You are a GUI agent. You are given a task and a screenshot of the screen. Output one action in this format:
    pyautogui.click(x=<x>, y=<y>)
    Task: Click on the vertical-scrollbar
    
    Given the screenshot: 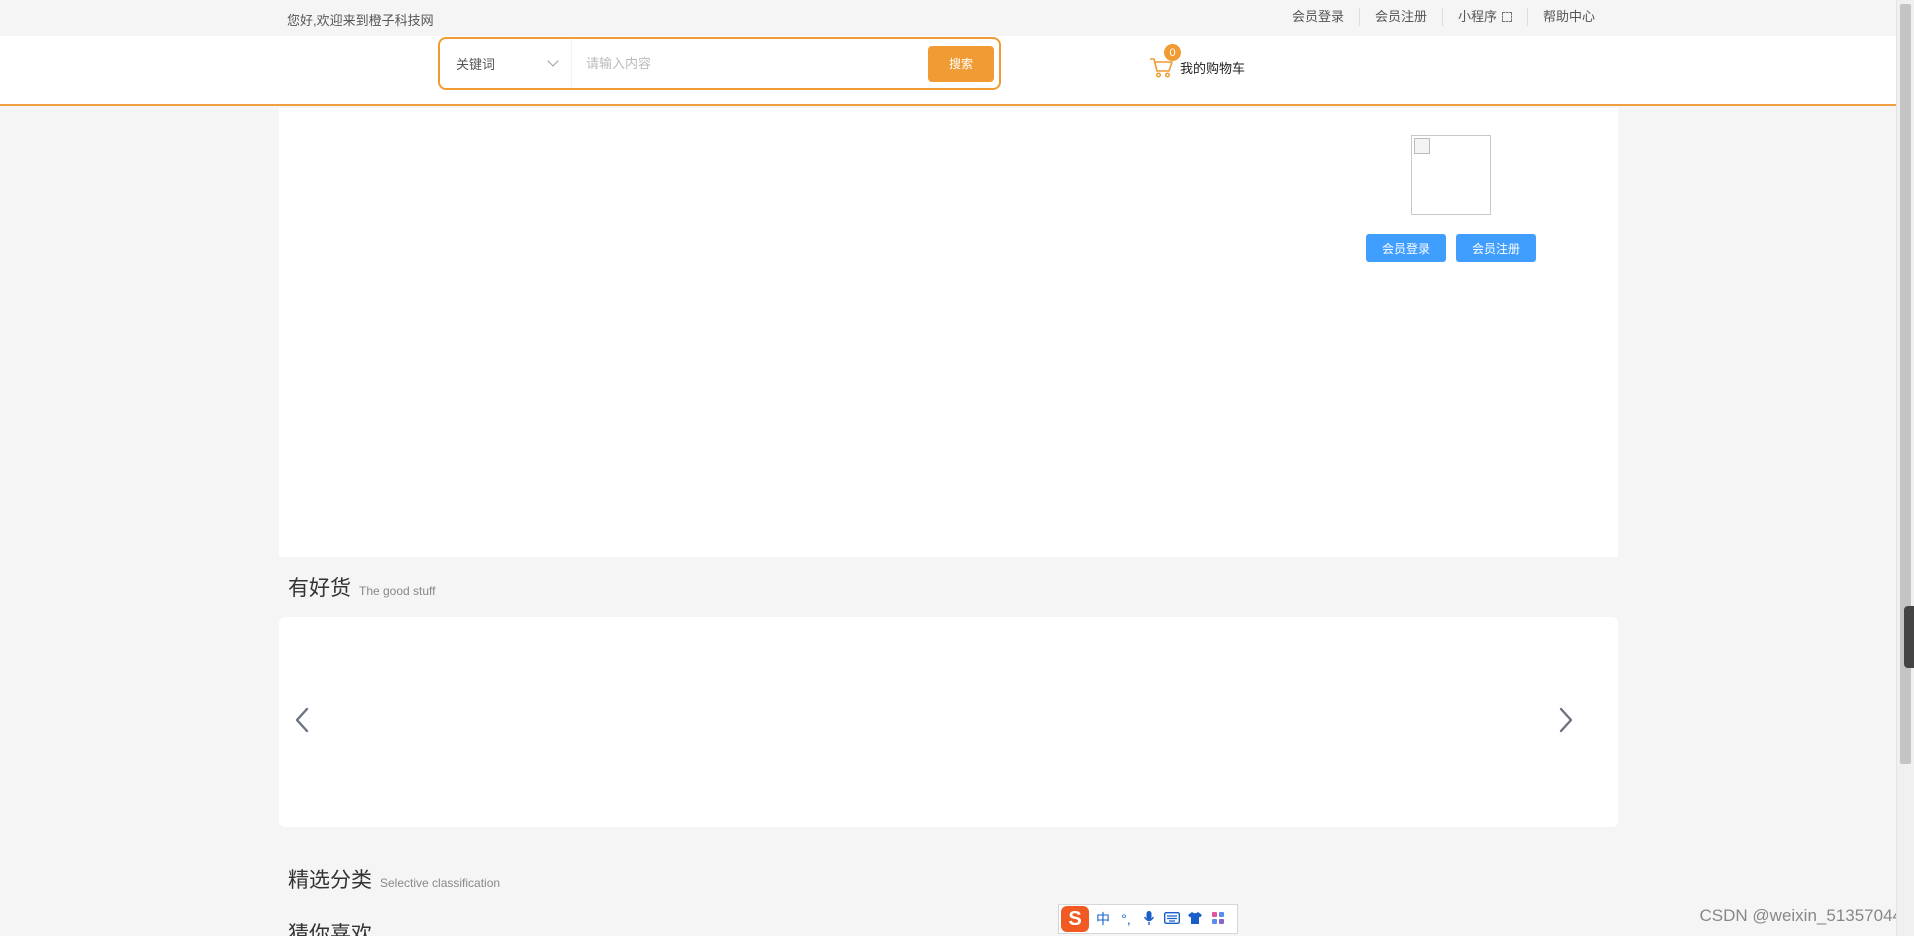 What is the action you would take?
    pyautogui.click(x=1905, y=468)
    